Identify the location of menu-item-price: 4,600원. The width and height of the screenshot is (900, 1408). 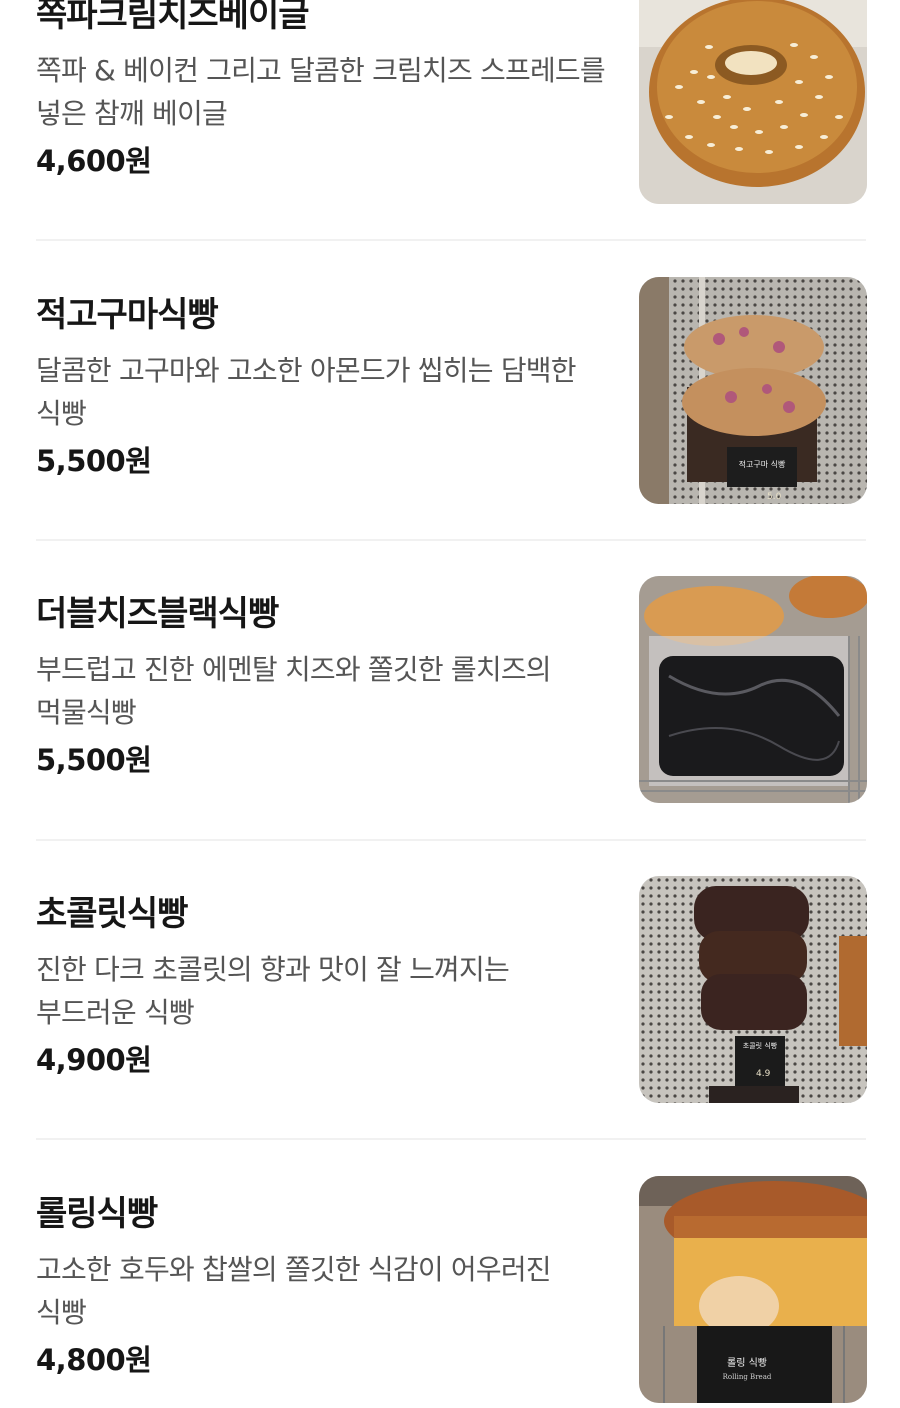
(94, 161).